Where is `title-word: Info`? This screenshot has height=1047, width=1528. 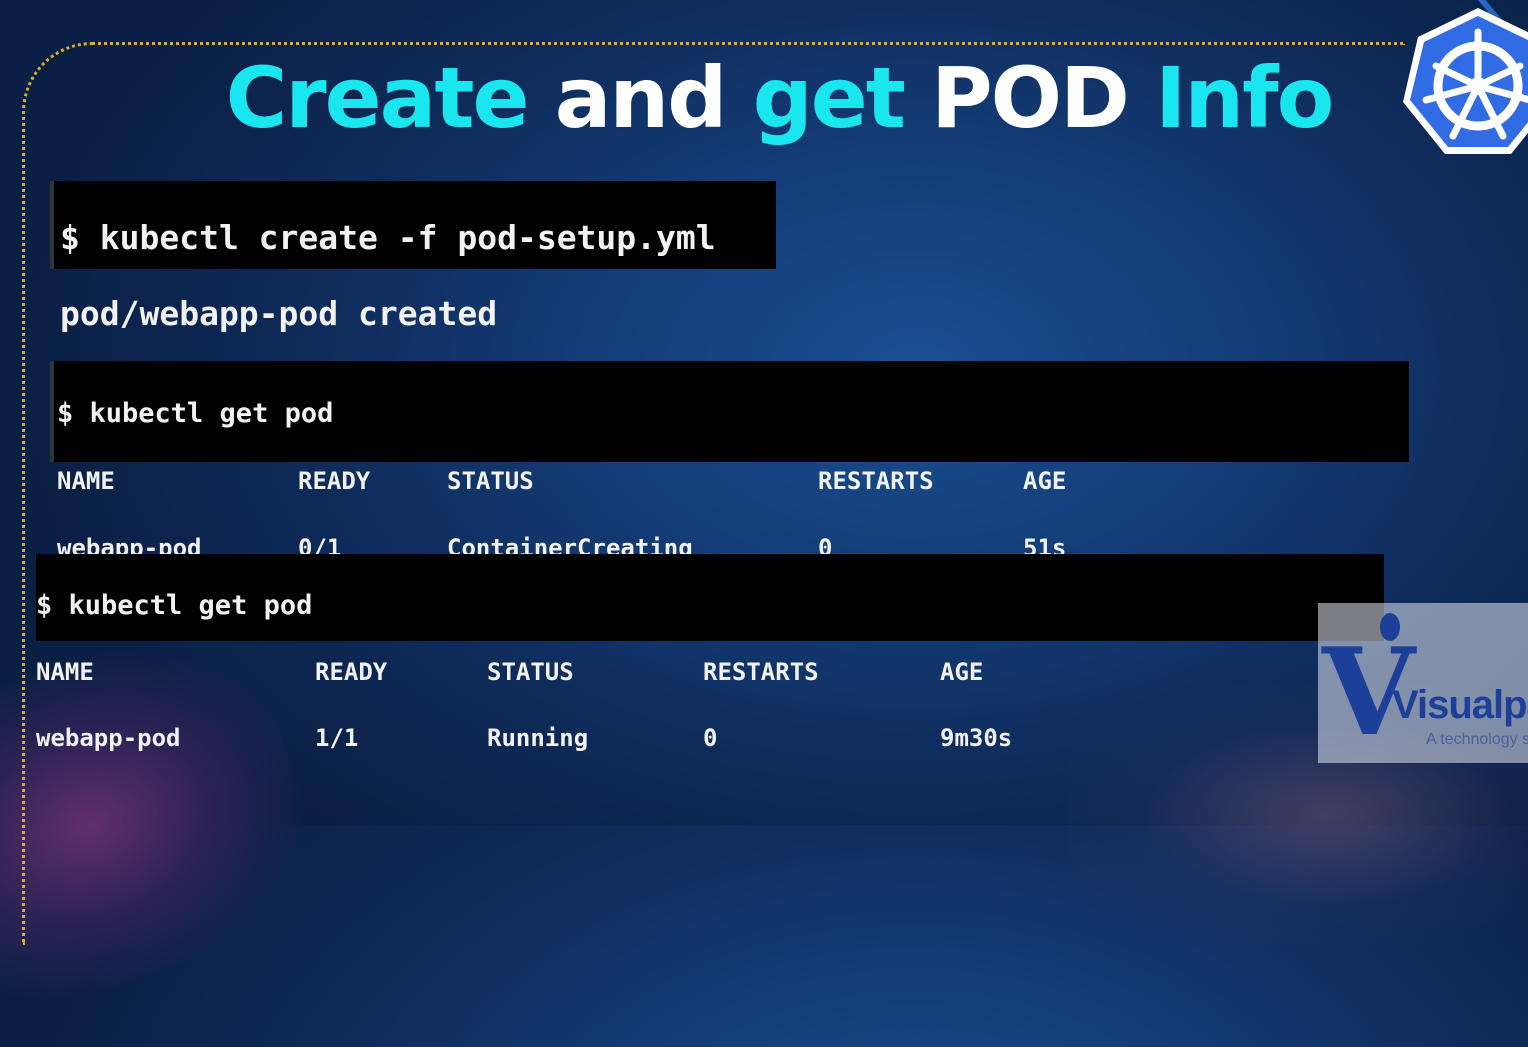
title-word: Info is located at coordinates (1244, 98).